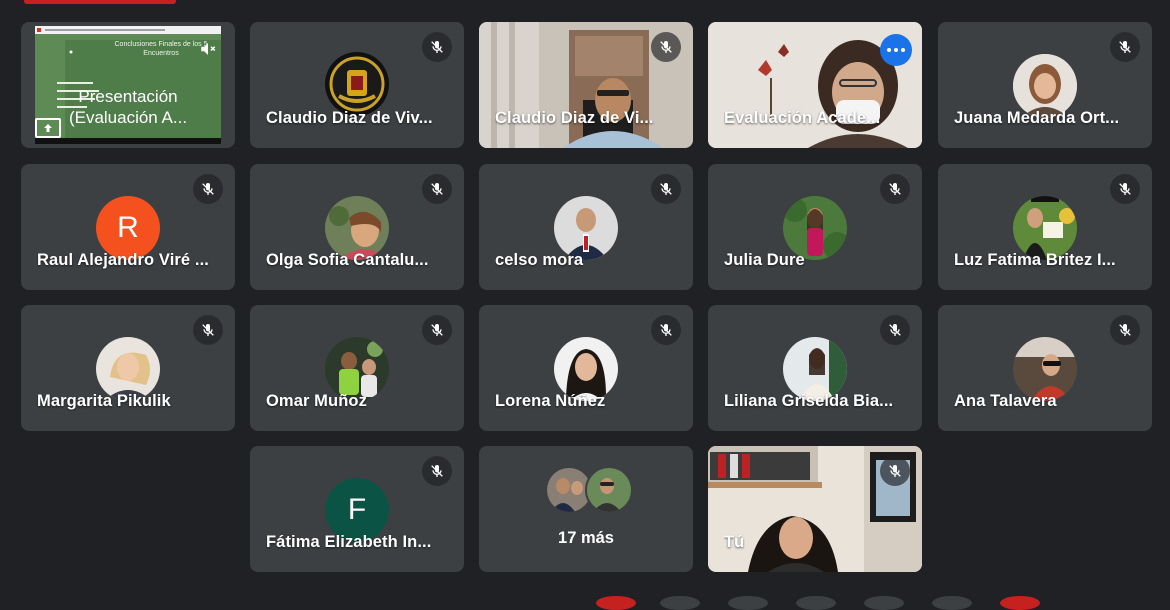 The width and height of the screenshot is (1170, 610). I want to click on participant-tile: Margarita Pikulik, so click(128, 368).